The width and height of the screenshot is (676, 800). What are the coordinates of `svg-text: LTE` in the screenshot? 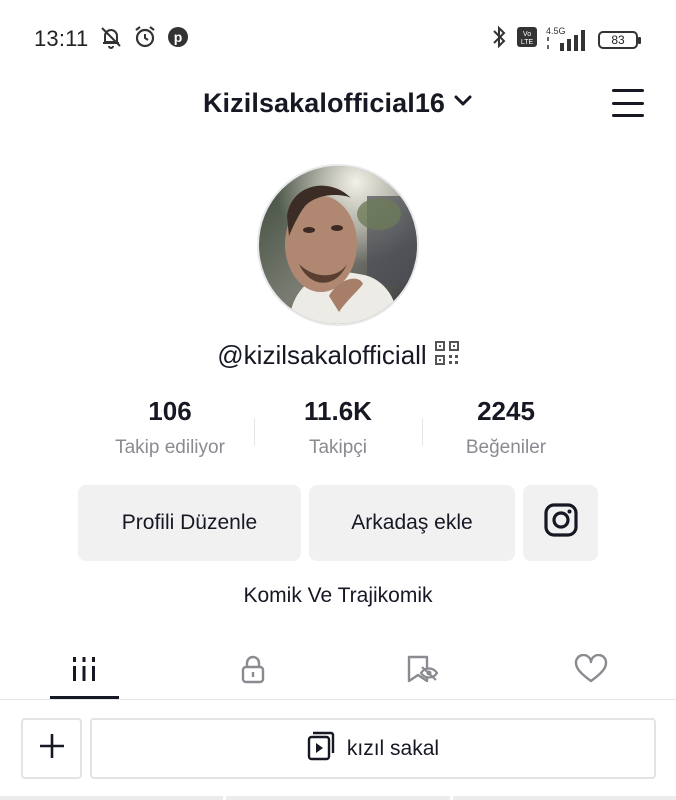 It's located at (527, 42).